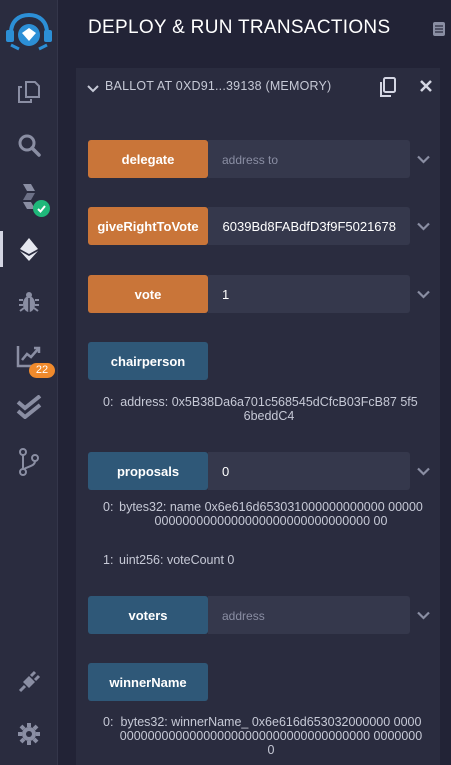 This screenshot has height=765, width=451. Describe the element at coordinates (28, 145) in the screenshot. I see `search-icon` at that location.